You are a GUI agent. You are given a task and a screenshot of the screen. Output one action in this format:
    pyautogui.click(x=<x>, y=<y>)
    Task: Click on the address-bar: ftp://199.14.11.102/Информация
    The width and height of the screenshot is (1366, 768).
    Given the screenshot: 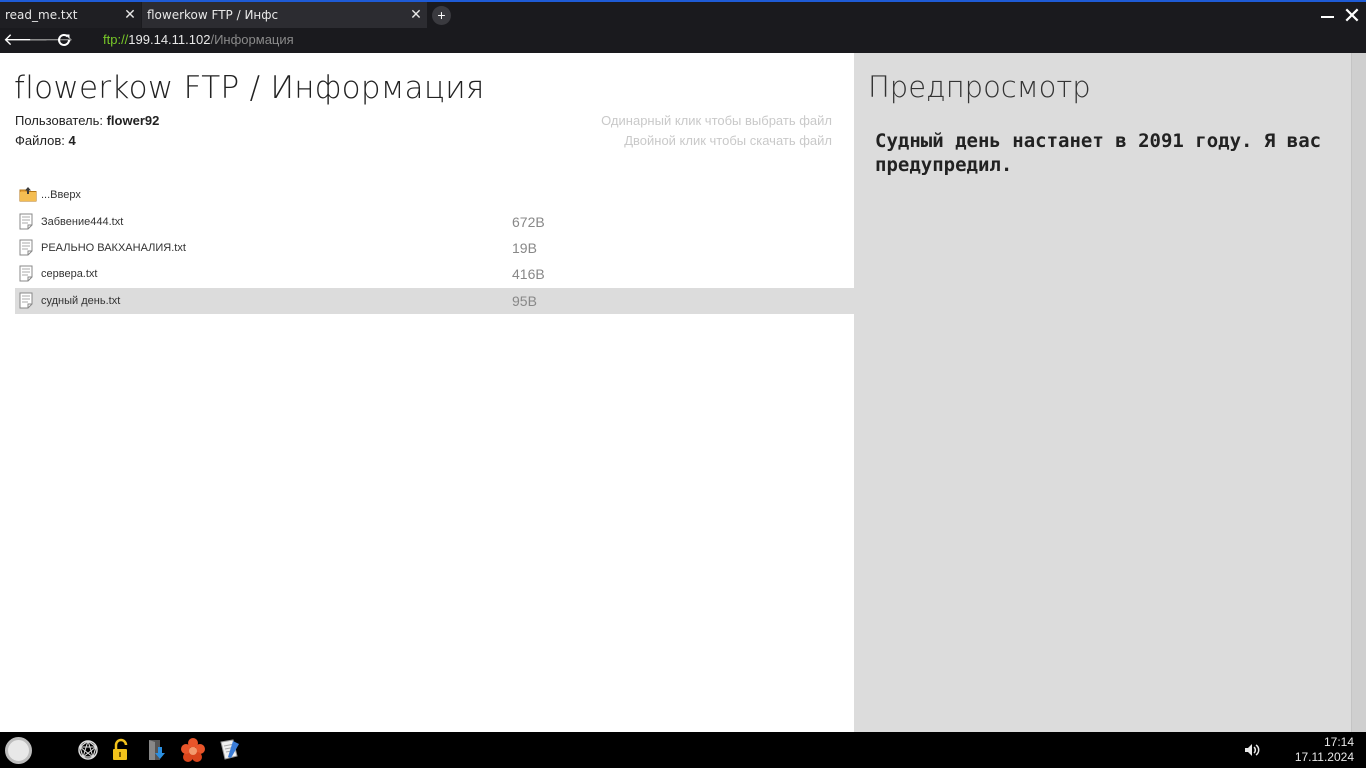 What is the action you would take?
    pyautogui.click(x=198, y=39)
    